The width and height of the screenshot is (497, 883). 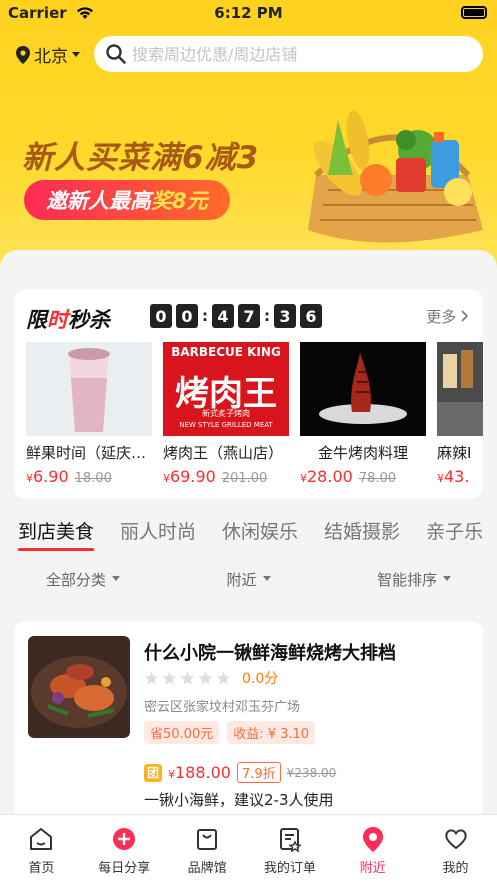 I want to click on filter-sort: 智能排序, so click(x=414, y=580).